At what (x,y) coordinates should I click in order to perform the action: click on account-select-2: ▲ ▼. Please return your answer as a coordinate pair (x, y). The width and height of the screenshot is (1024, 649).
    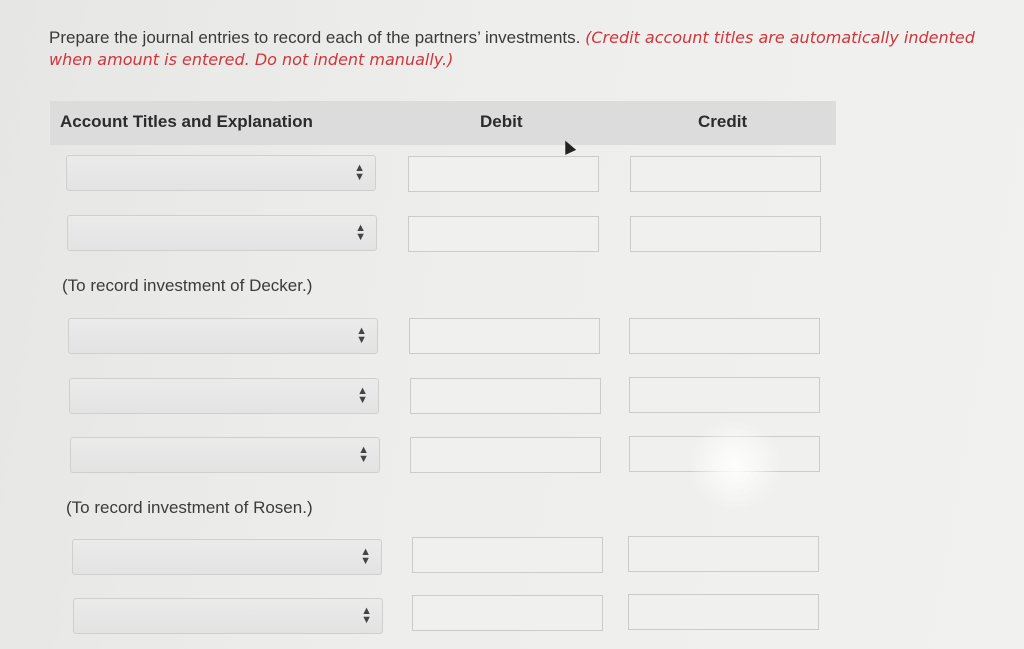
    Looking at the image, I should click on (222, 233).